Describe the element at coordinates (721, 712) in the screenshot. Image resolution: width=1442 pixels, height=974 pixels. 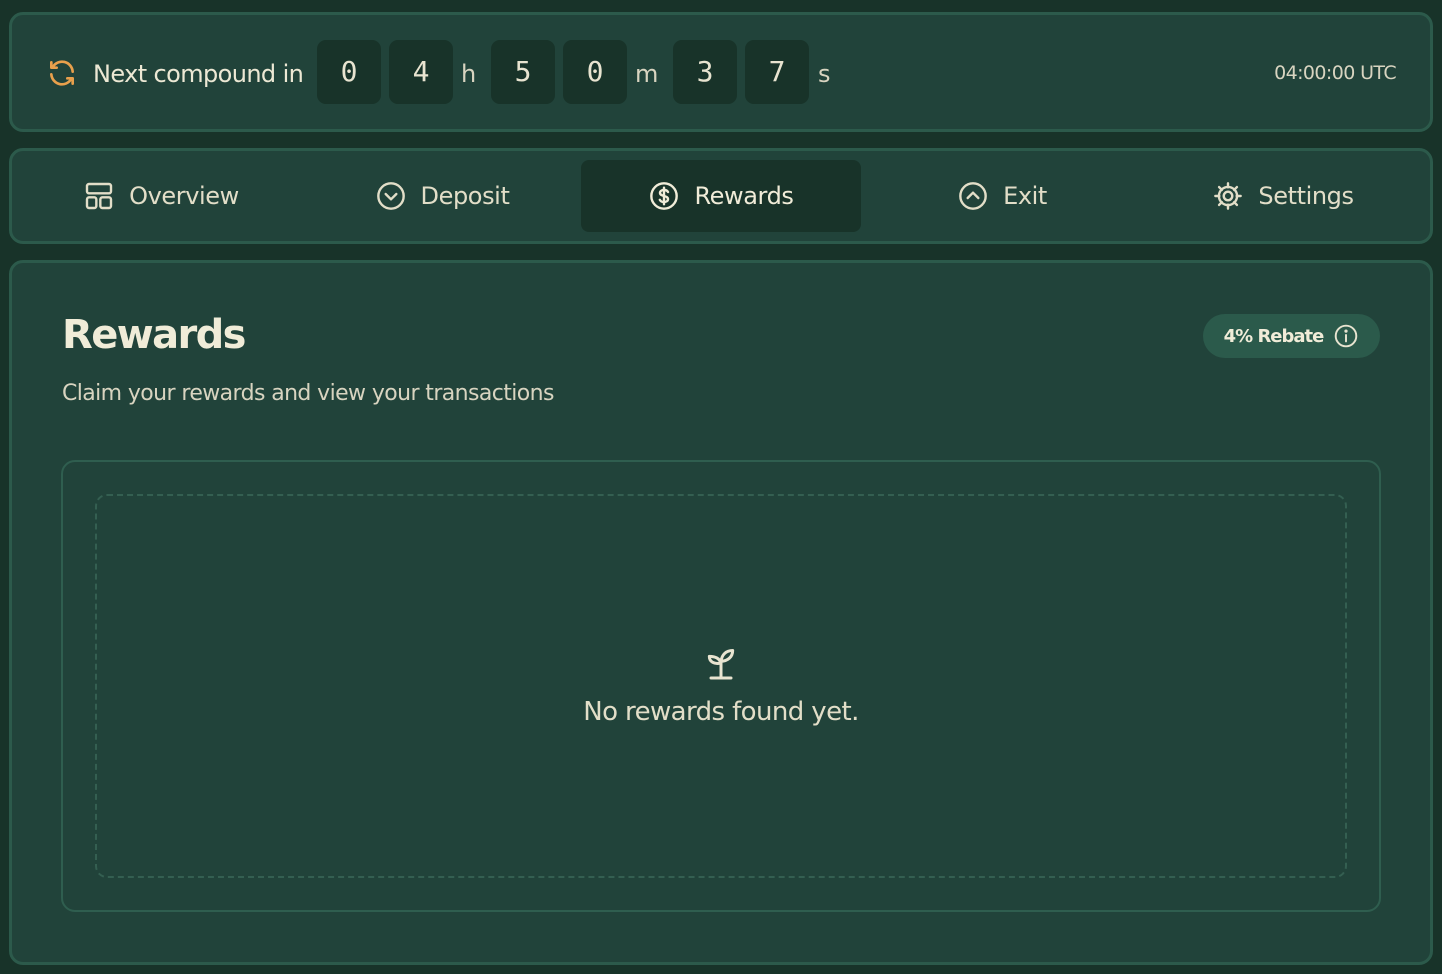
I see `empty-state-text: No rewards found yet.` at that location.